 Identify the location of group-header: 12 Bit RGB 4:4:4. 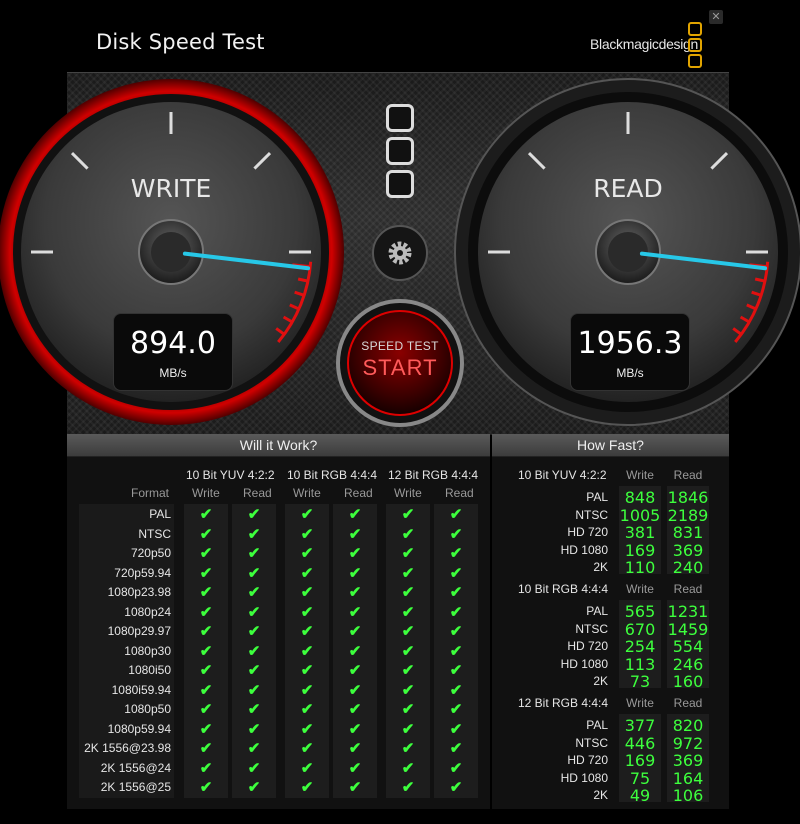
(433, 475).